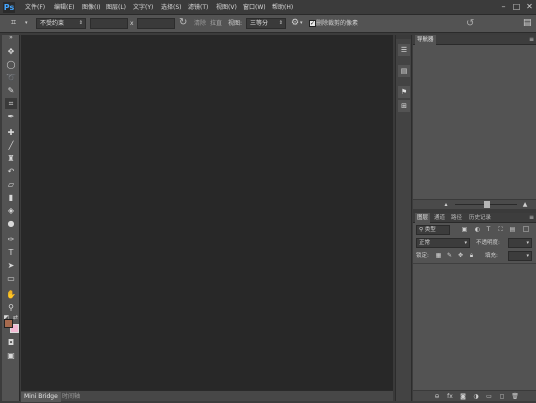 This screenshot has height=403, width=536. Describe the element at coordinates (464, 229) in the screenshot. I see `filter-pixel-icon: ▣` at that location.